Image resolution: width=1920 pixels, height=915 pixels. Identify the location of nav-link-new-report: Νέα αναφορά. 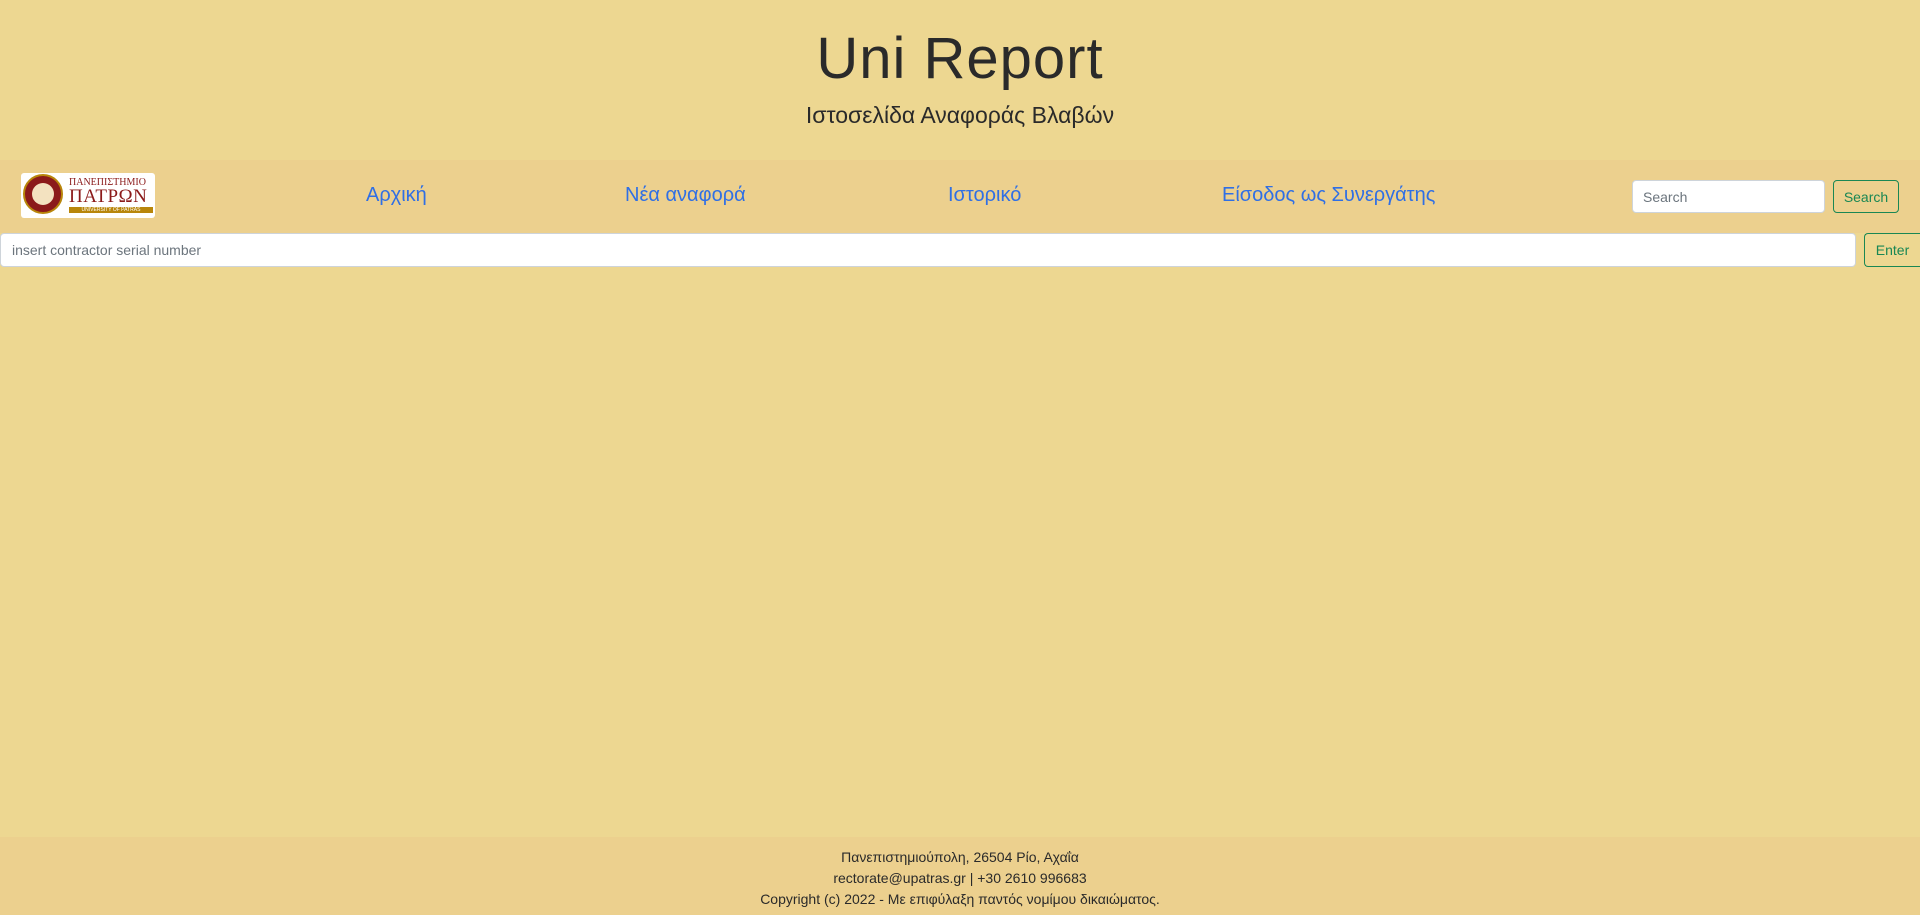
(685, 195).